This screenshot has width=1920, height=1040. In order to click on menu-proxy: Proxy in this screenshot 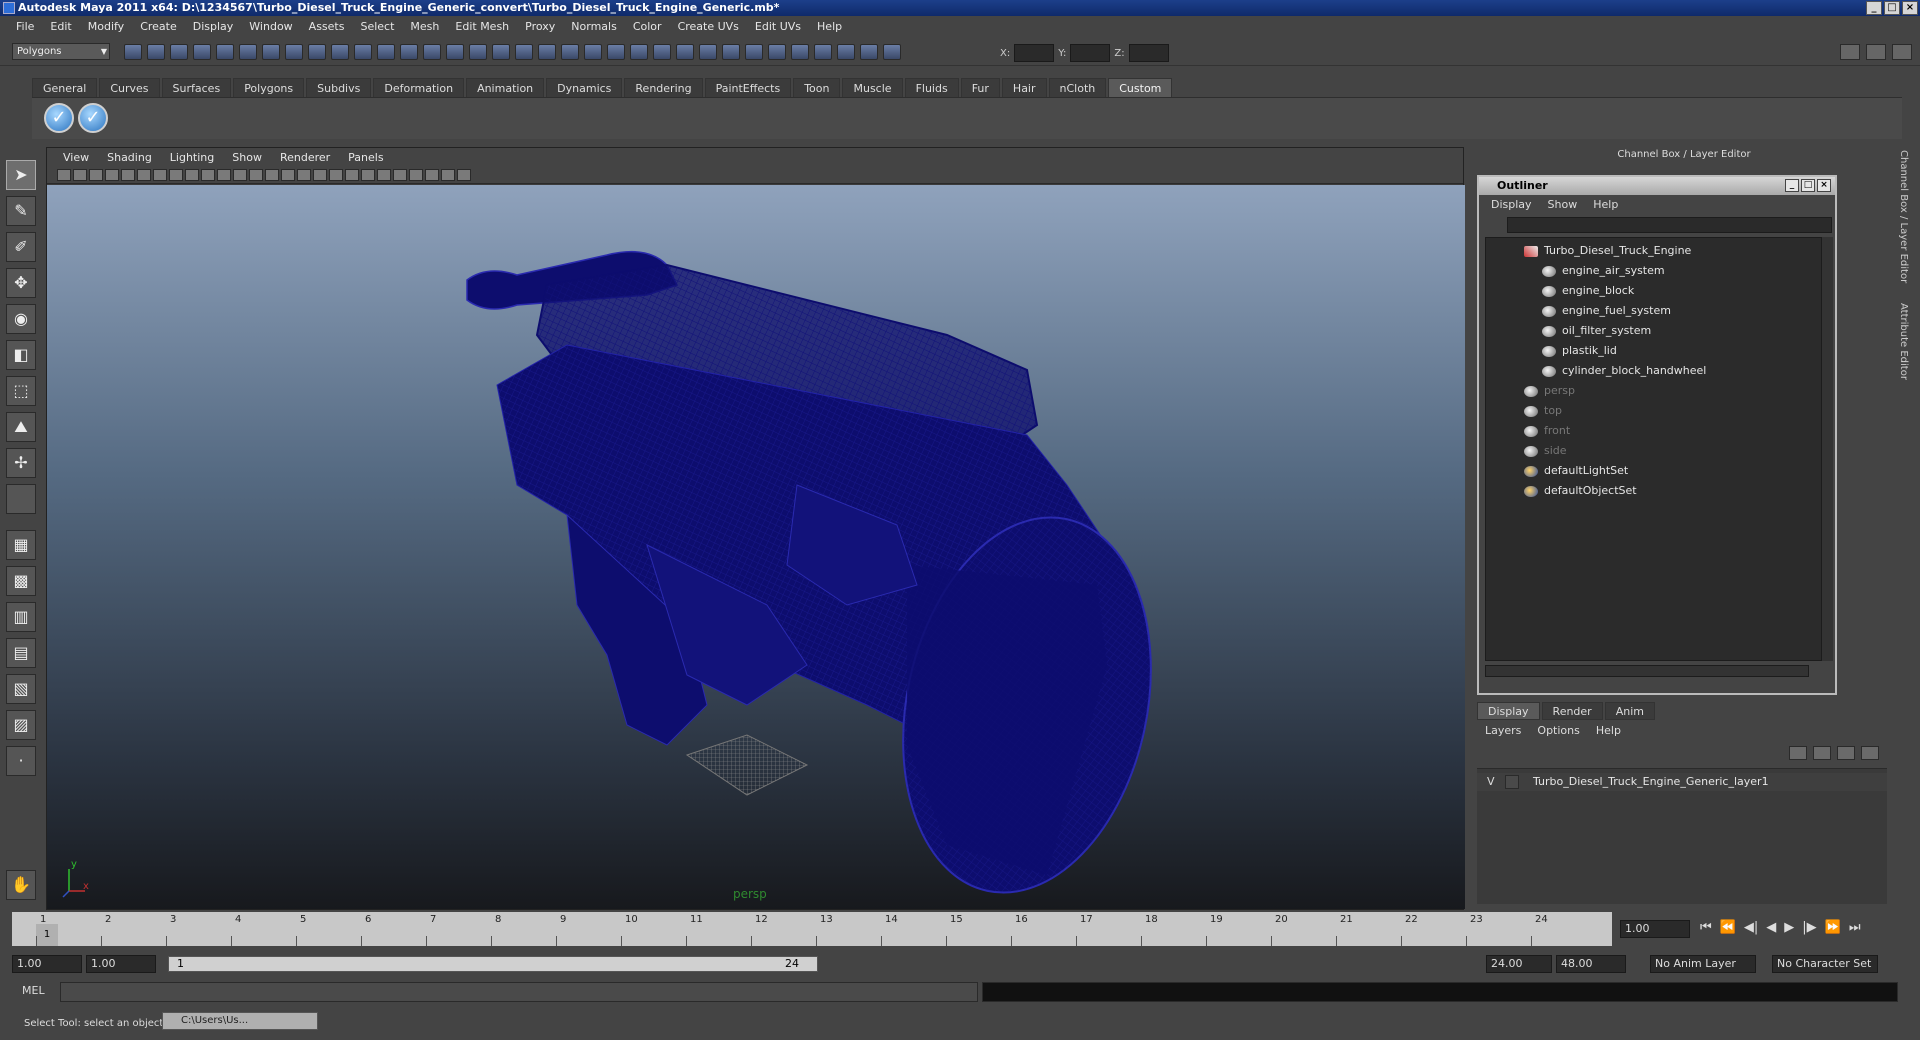, I will do `click(540, 26)`.